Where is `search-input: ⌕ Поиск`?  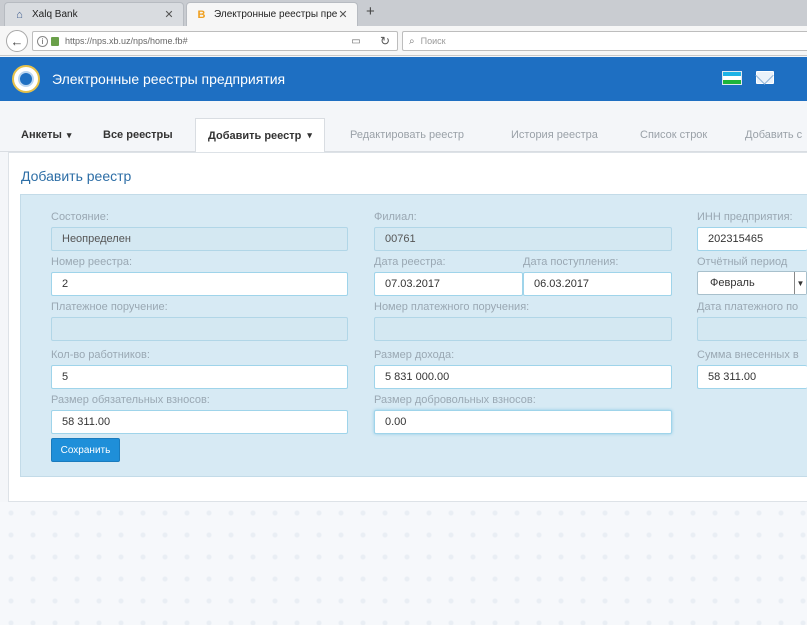 search-input: ⌕ Поиск is located at coordinates (604, 41).